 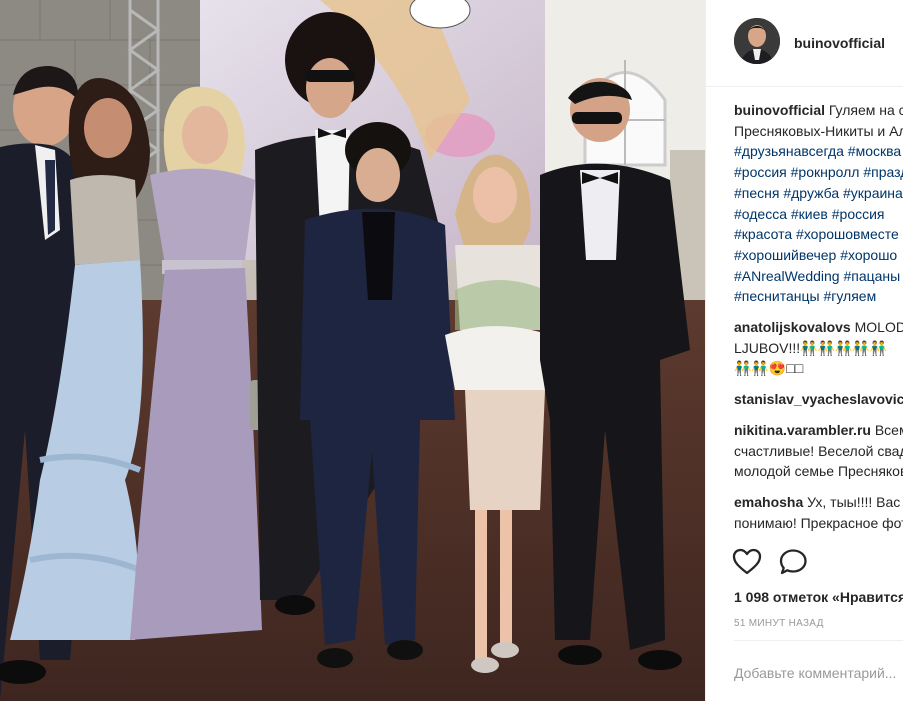 I want to click on comment-line: #друзьянавсегда #москва, so click(x=818, y=151).